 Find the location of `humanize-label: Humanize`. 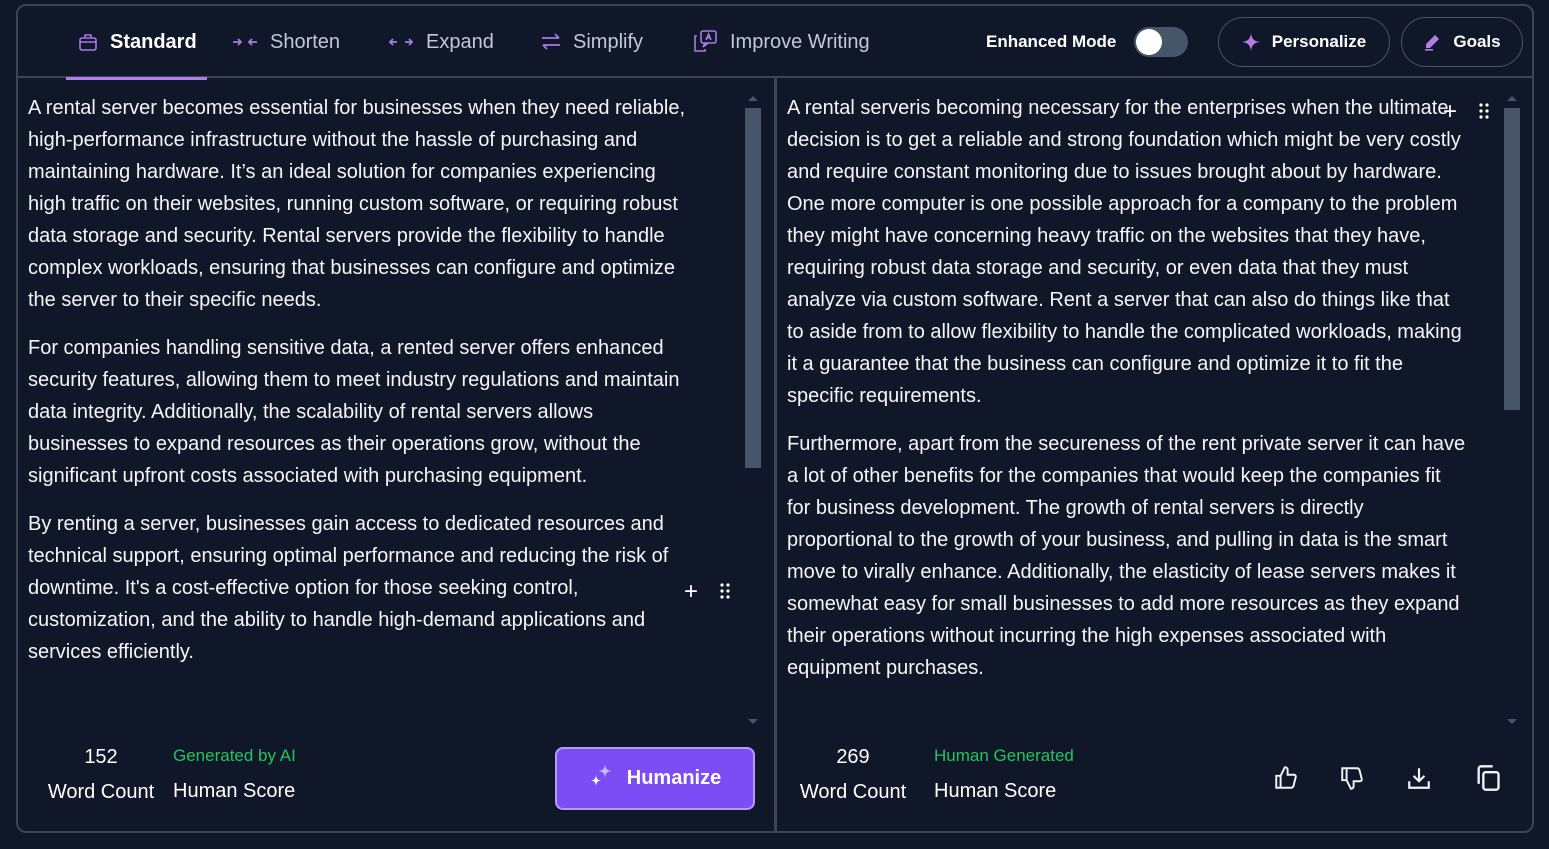

humanize-label: Humanize is located at coordinates (674, 778).